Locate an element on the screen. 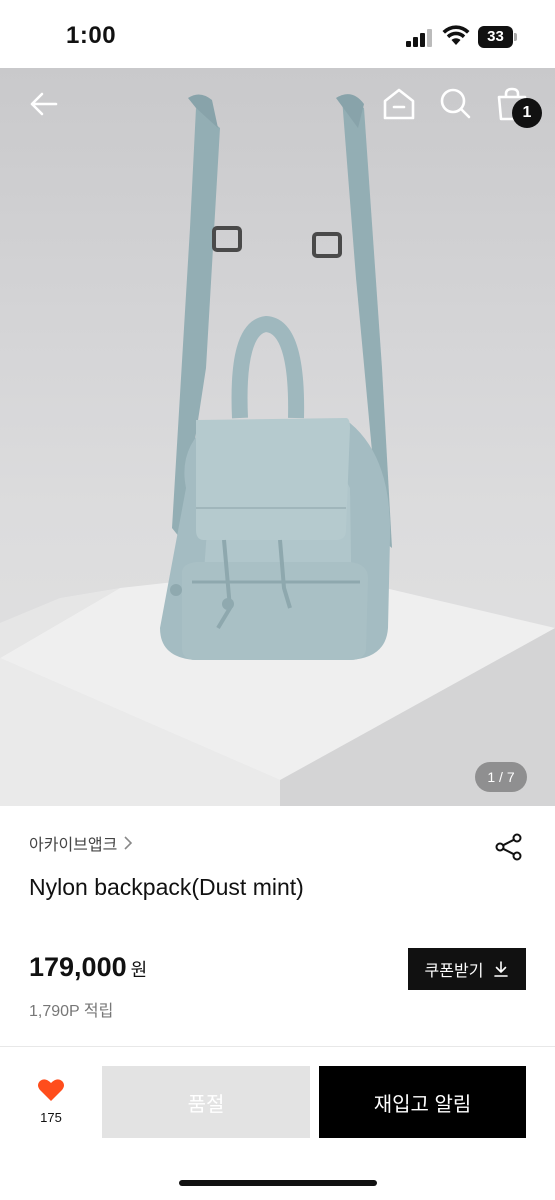  soldout-button: 품절 is located at coordinates (206, 1102).